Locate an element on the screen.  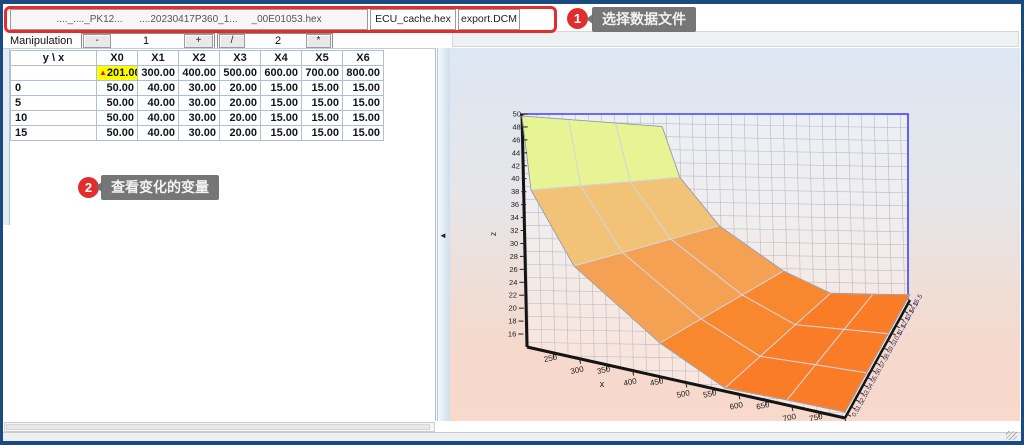
svg-text: 48 is located at coordinates (516, 126).